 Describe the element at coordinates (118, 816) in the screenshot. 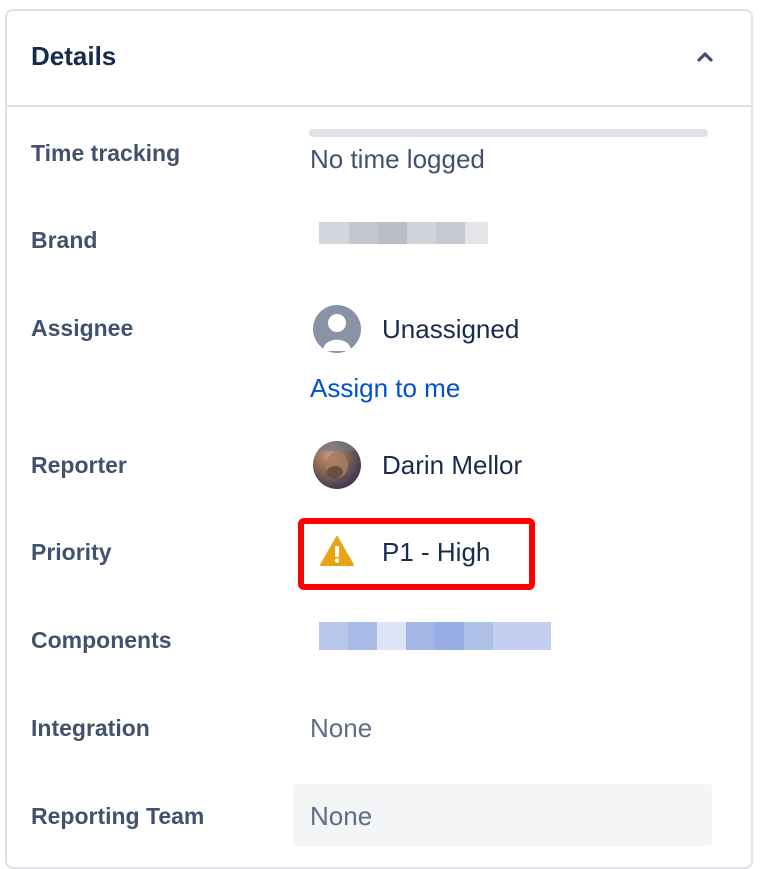

I see `reporting-team-label: Reporting Team` at that location.